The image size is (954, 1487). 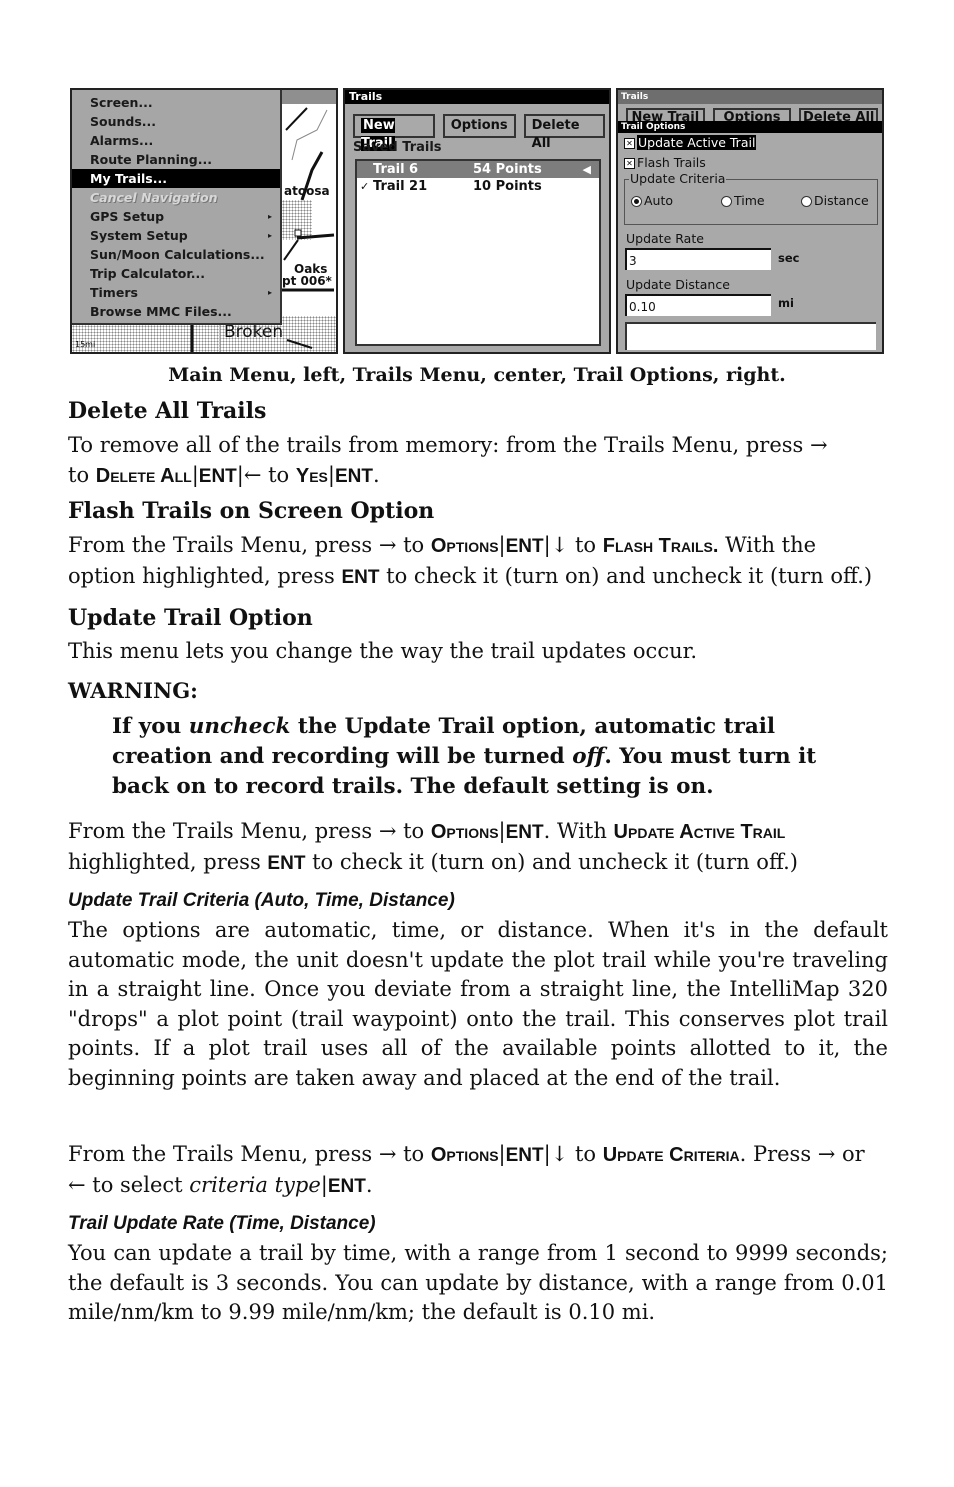 What do you see at coordinates (564, 132) in the screenshot?
I see `delete-all-button: Delete All` at bounding box center [564, 132].